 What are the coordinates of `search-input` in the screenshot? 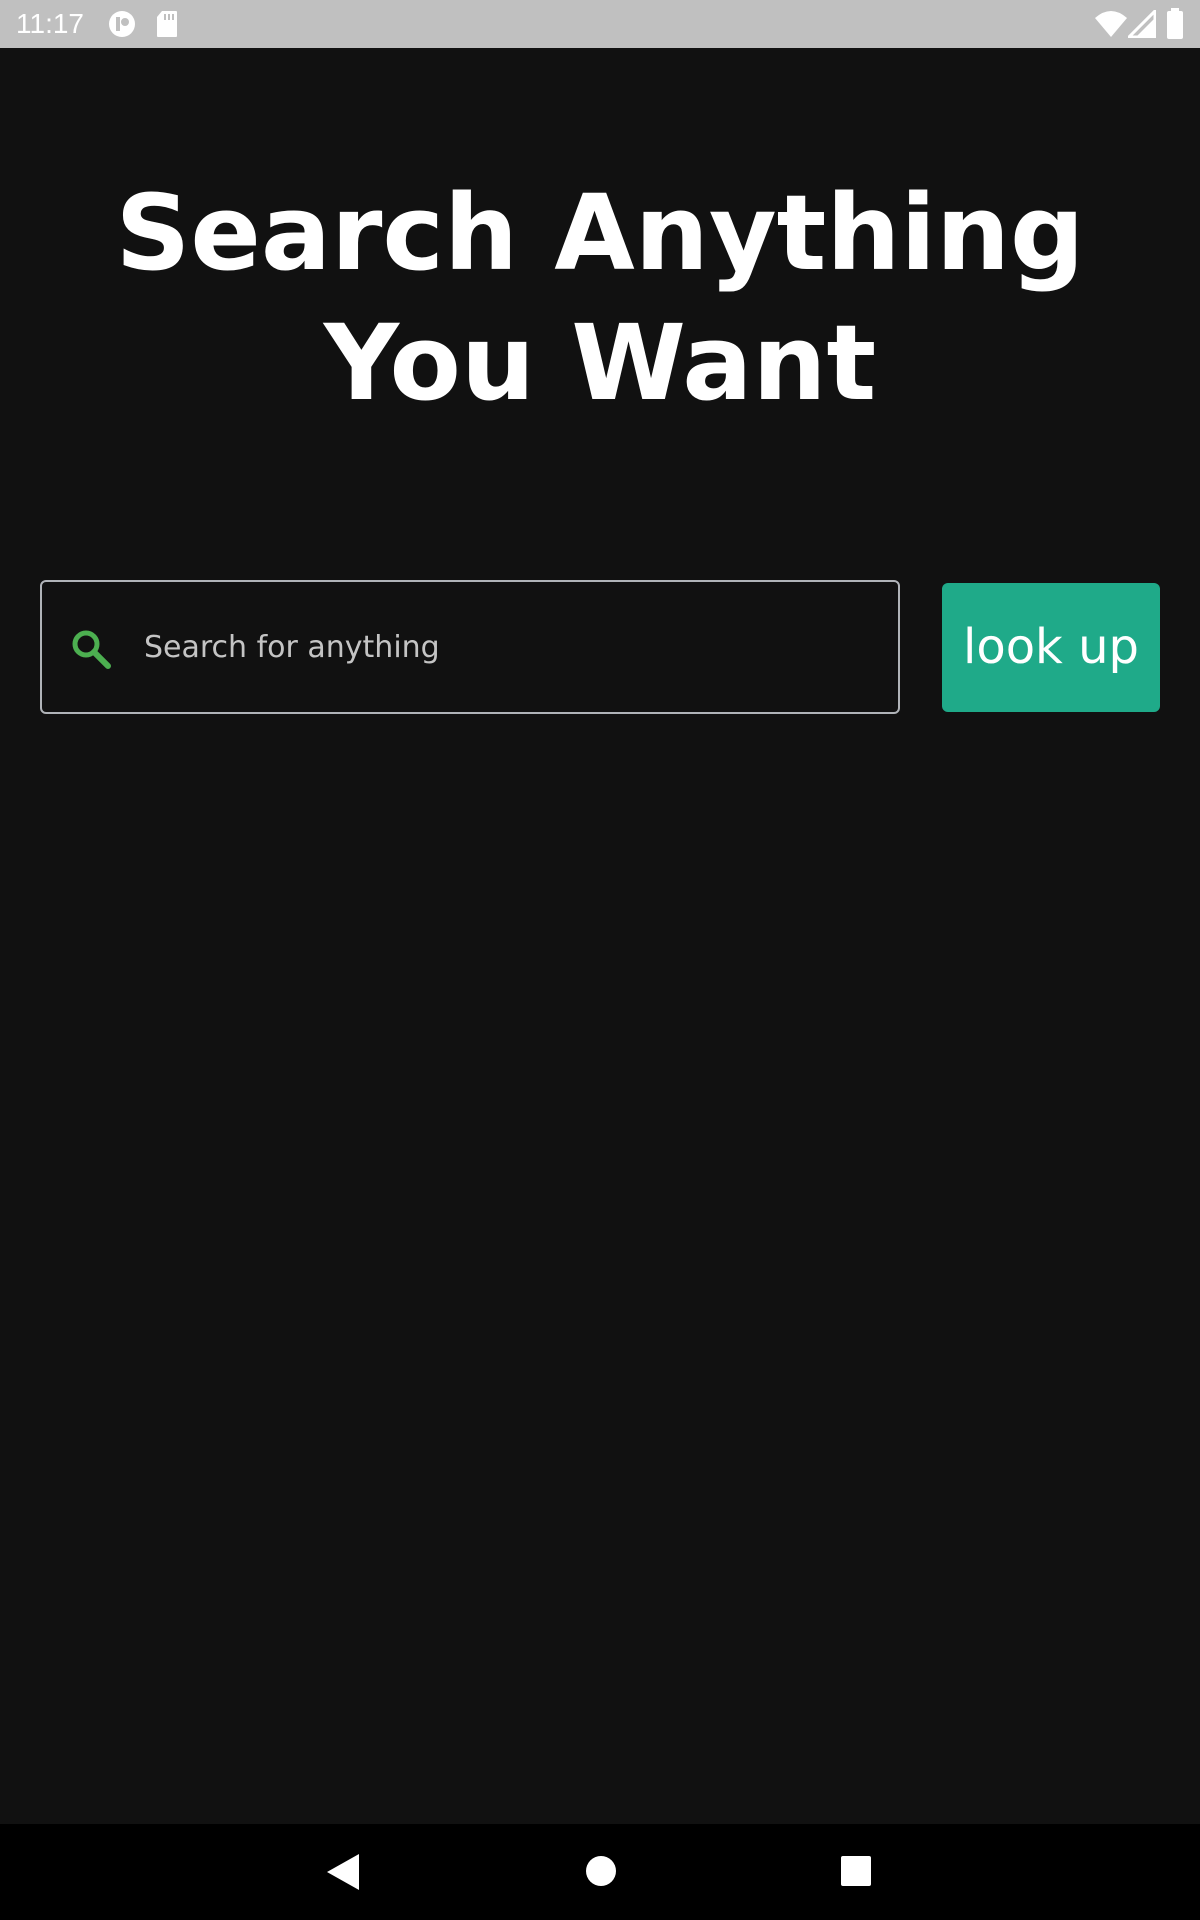 It's located at (514, 647).